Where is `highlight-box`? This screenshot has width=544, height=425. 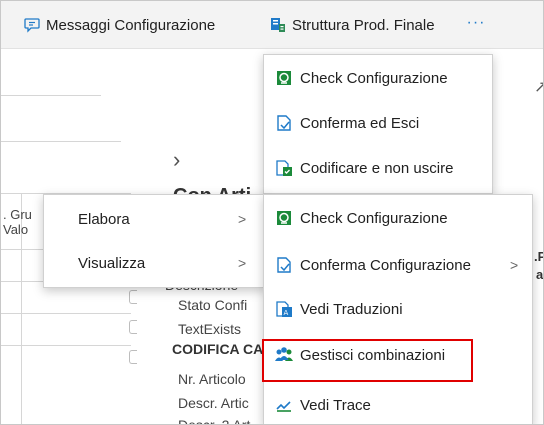
highlight-box is located at coordinates (367, 360).